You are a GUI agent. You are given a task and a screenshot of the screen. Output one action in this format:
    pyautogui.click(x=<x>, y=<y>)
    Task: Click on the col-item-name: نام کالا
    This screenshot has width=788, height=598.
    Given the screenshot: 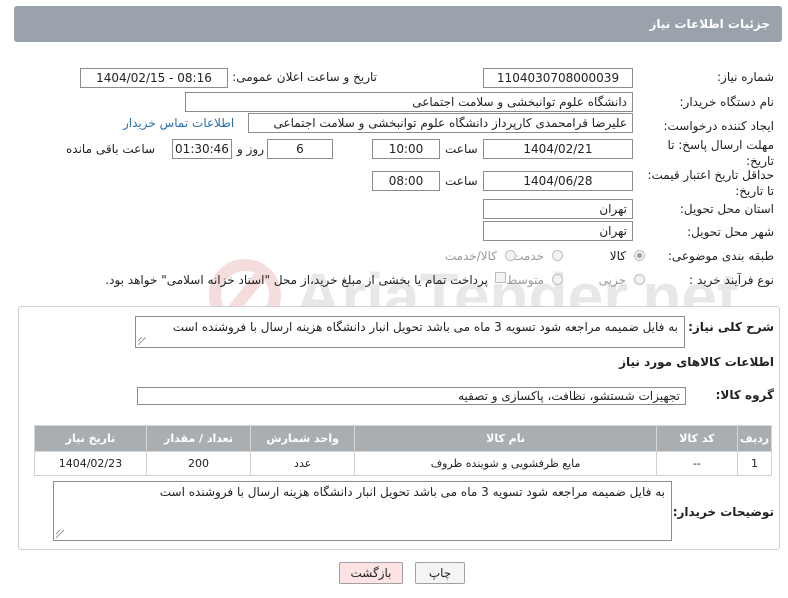 What is the action you would take?
    pyautogui.click(x=505, y=438)
    